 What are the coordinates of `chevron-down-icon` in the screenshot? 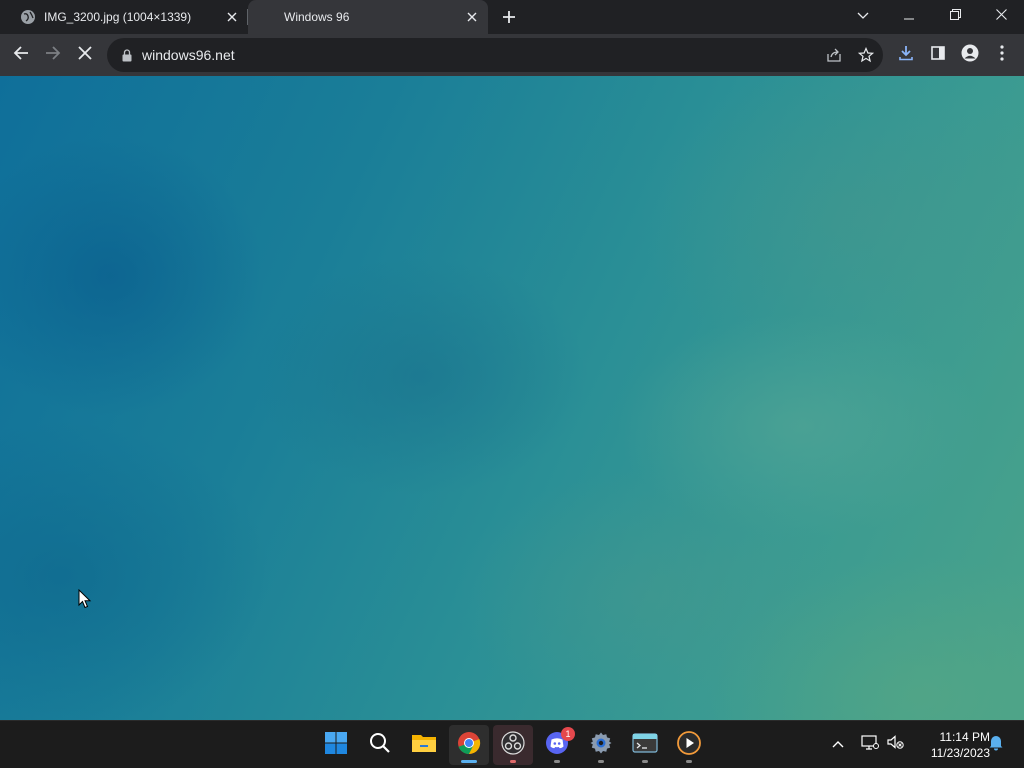 It's located at (863, 16).